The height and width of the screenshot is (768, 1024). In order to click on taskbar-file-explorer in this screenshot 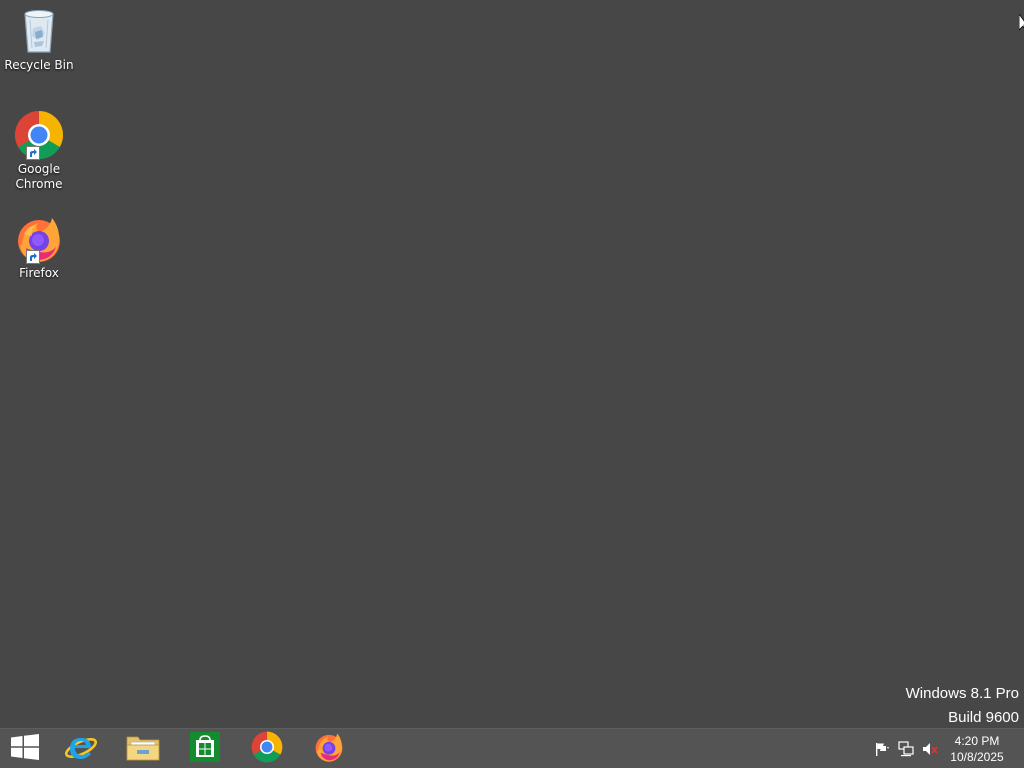, I will do `click(143, 748)`.